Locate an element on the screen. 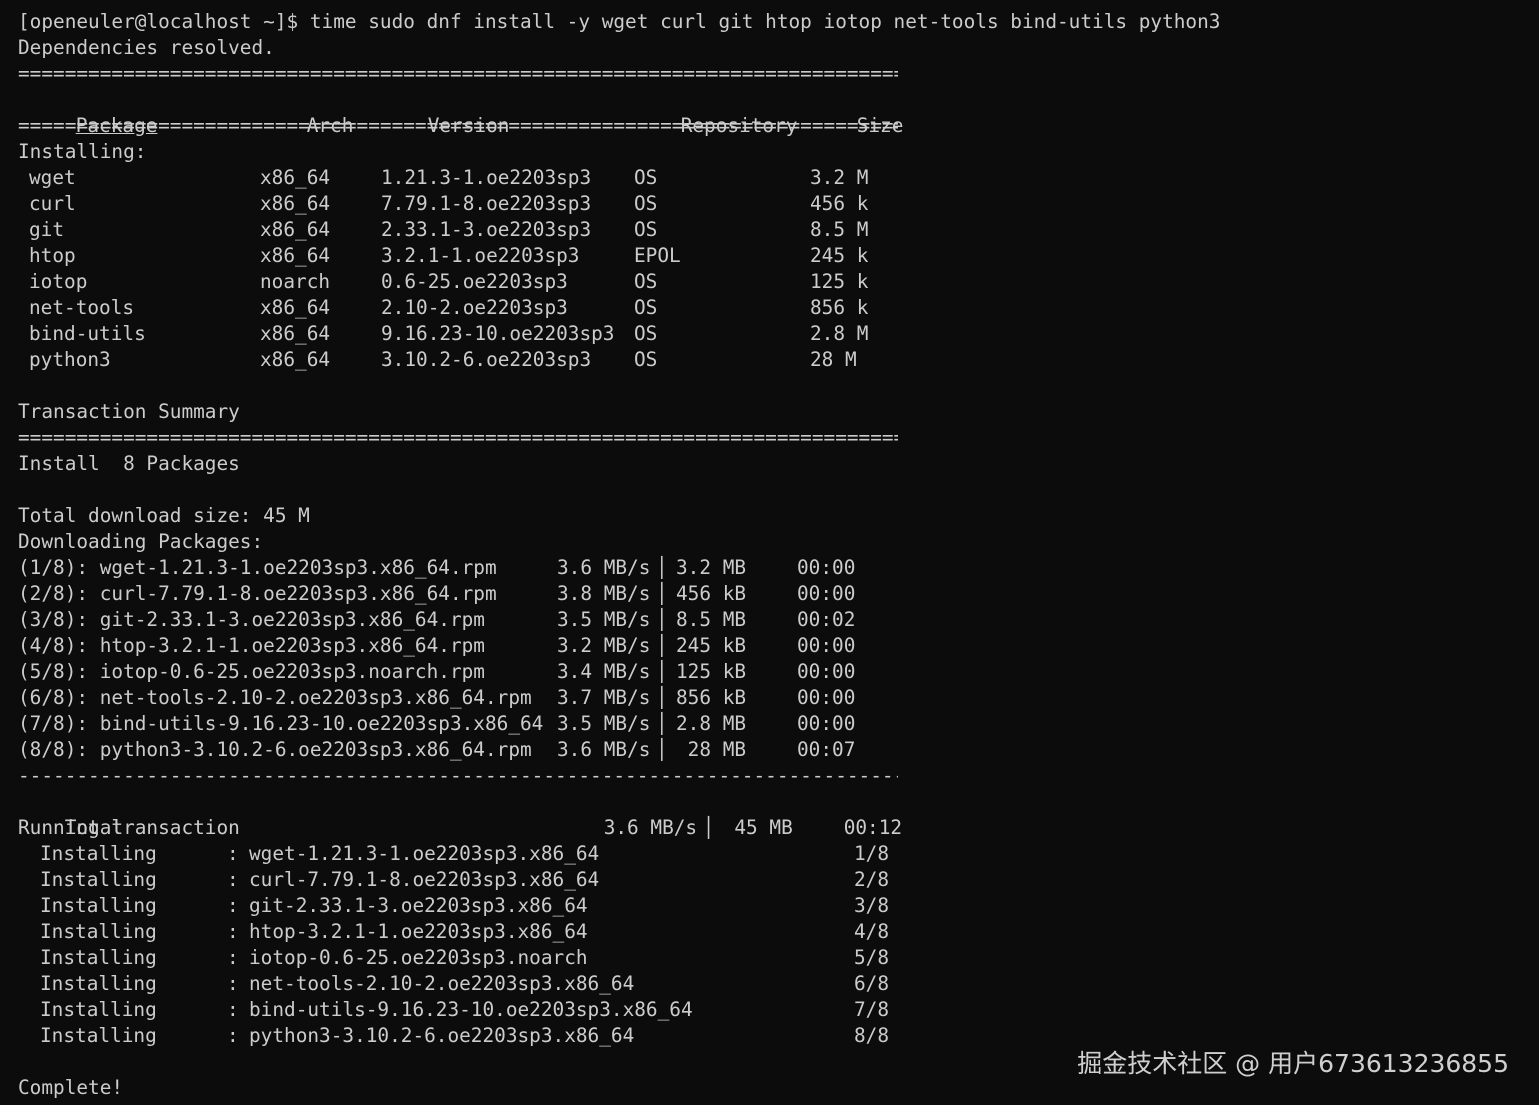 This screenshot has height=1105, width=1539. step-package: curl-7.79.1-8.oe2203sp3.x86_64 is located at coordinates (424, 879).